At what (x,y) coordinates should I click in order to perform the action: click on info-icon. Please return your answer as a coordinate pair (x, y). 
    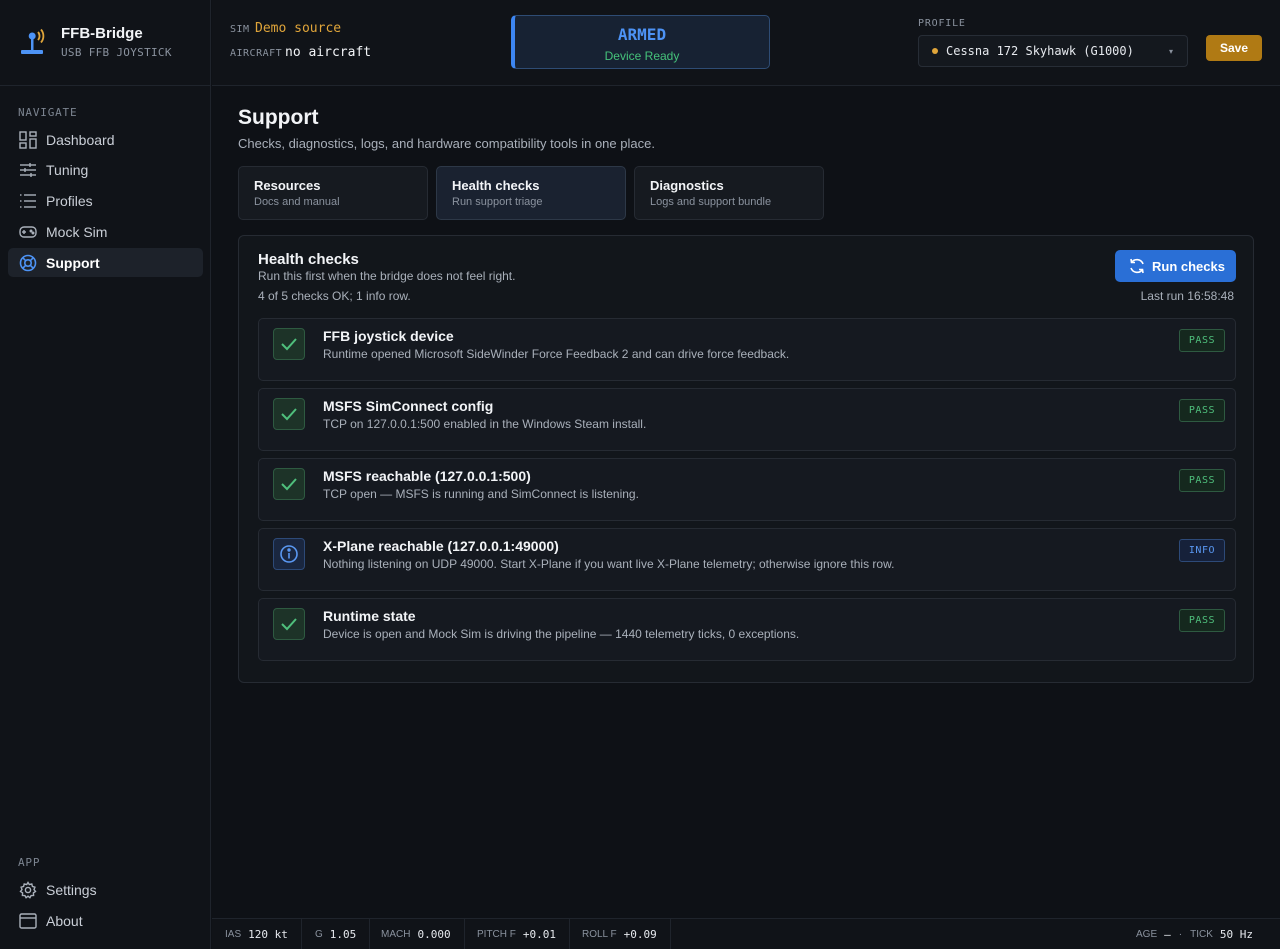
    Looking at the image, I should click on (289, 554).